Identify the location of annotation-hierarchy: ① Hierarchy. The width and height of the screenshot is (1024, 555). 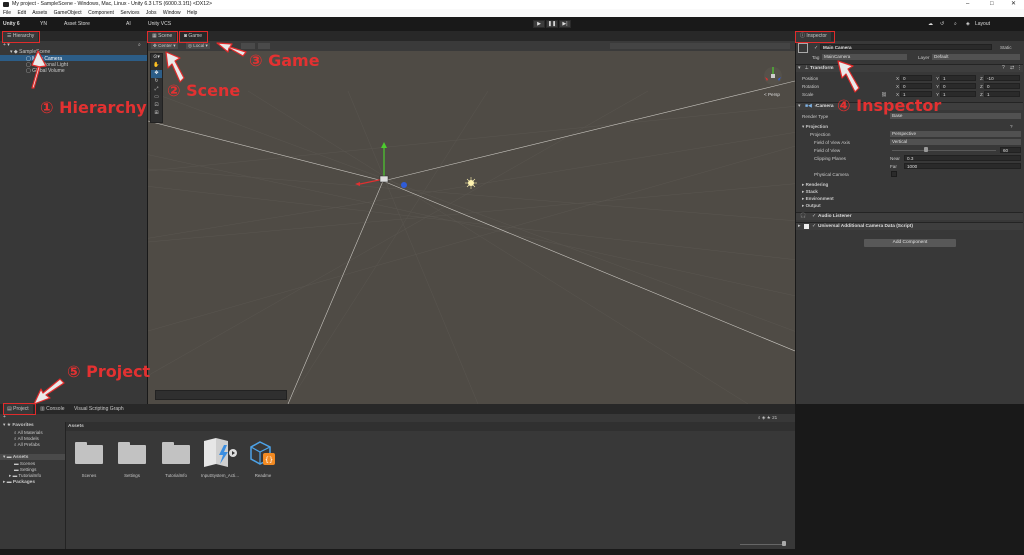
(93, 107).